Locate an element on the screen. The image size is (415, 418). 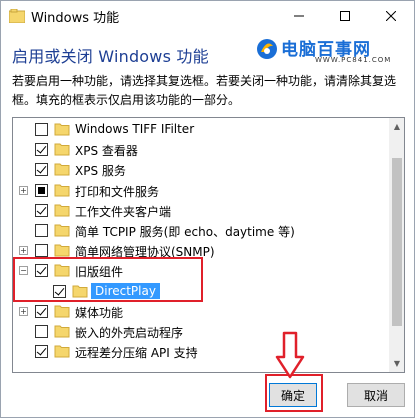
feature-label: XPS 查看器 is located at coordinates (106, 151).